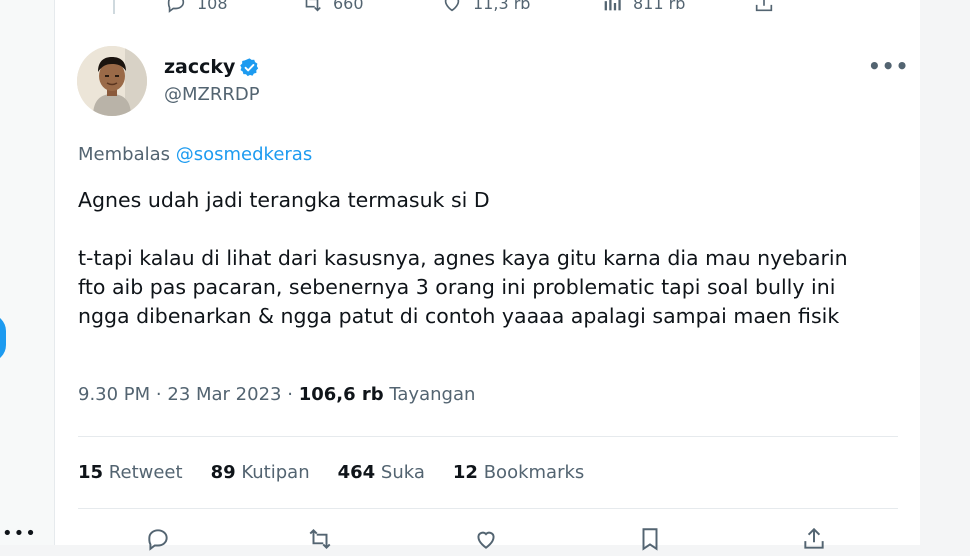 The image size is (970, 556). I want to click on bookmark-button, so click(650, 539).